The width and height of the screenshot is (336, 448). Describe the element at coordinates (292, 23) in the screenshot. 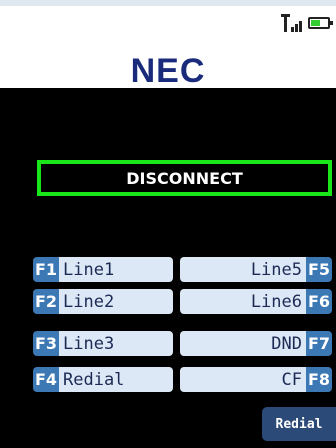

I see `signal-strength-icon` at that location.